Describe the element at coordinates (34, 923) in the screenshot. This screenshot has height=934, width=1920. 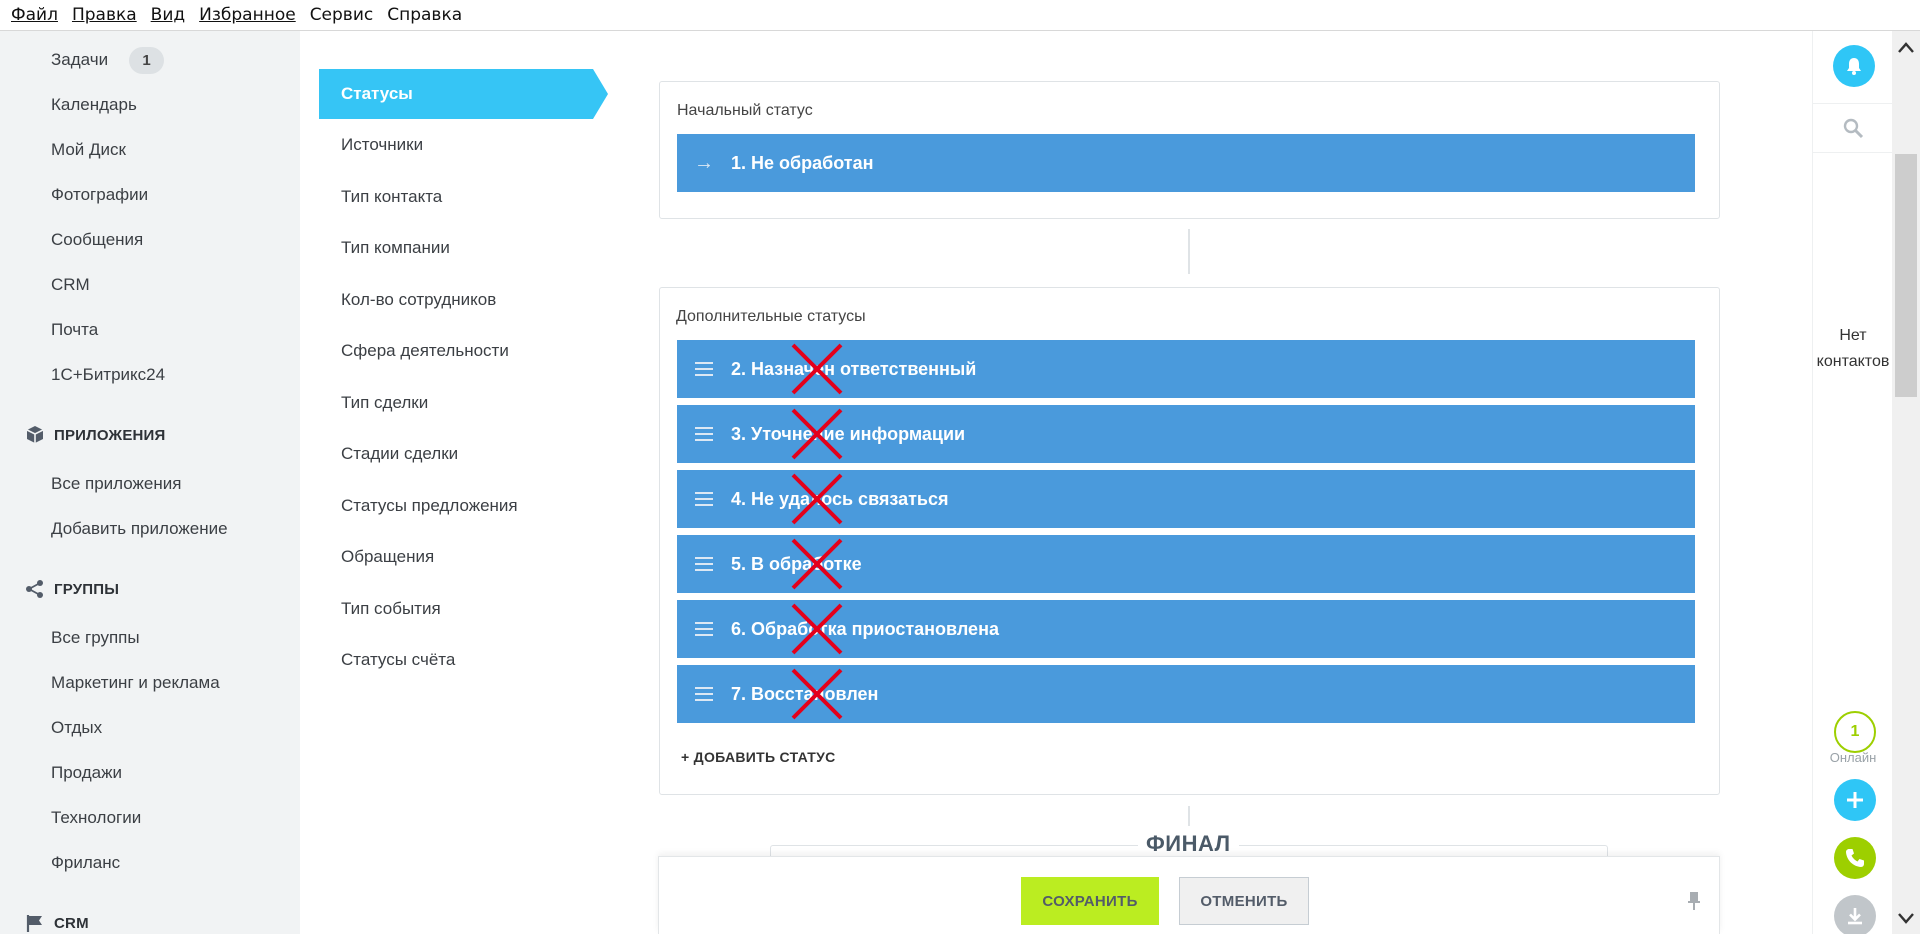
I see `flag-icon` at that location.